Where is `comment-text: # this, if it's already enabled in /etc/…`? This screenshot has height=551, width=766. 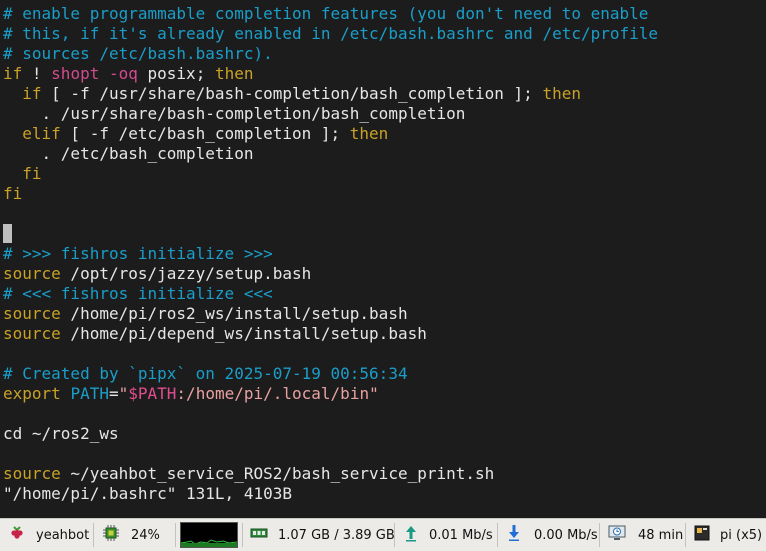
comment-text: # this, if it's already enabled in /etc/… is located at coordinates (331, 33).